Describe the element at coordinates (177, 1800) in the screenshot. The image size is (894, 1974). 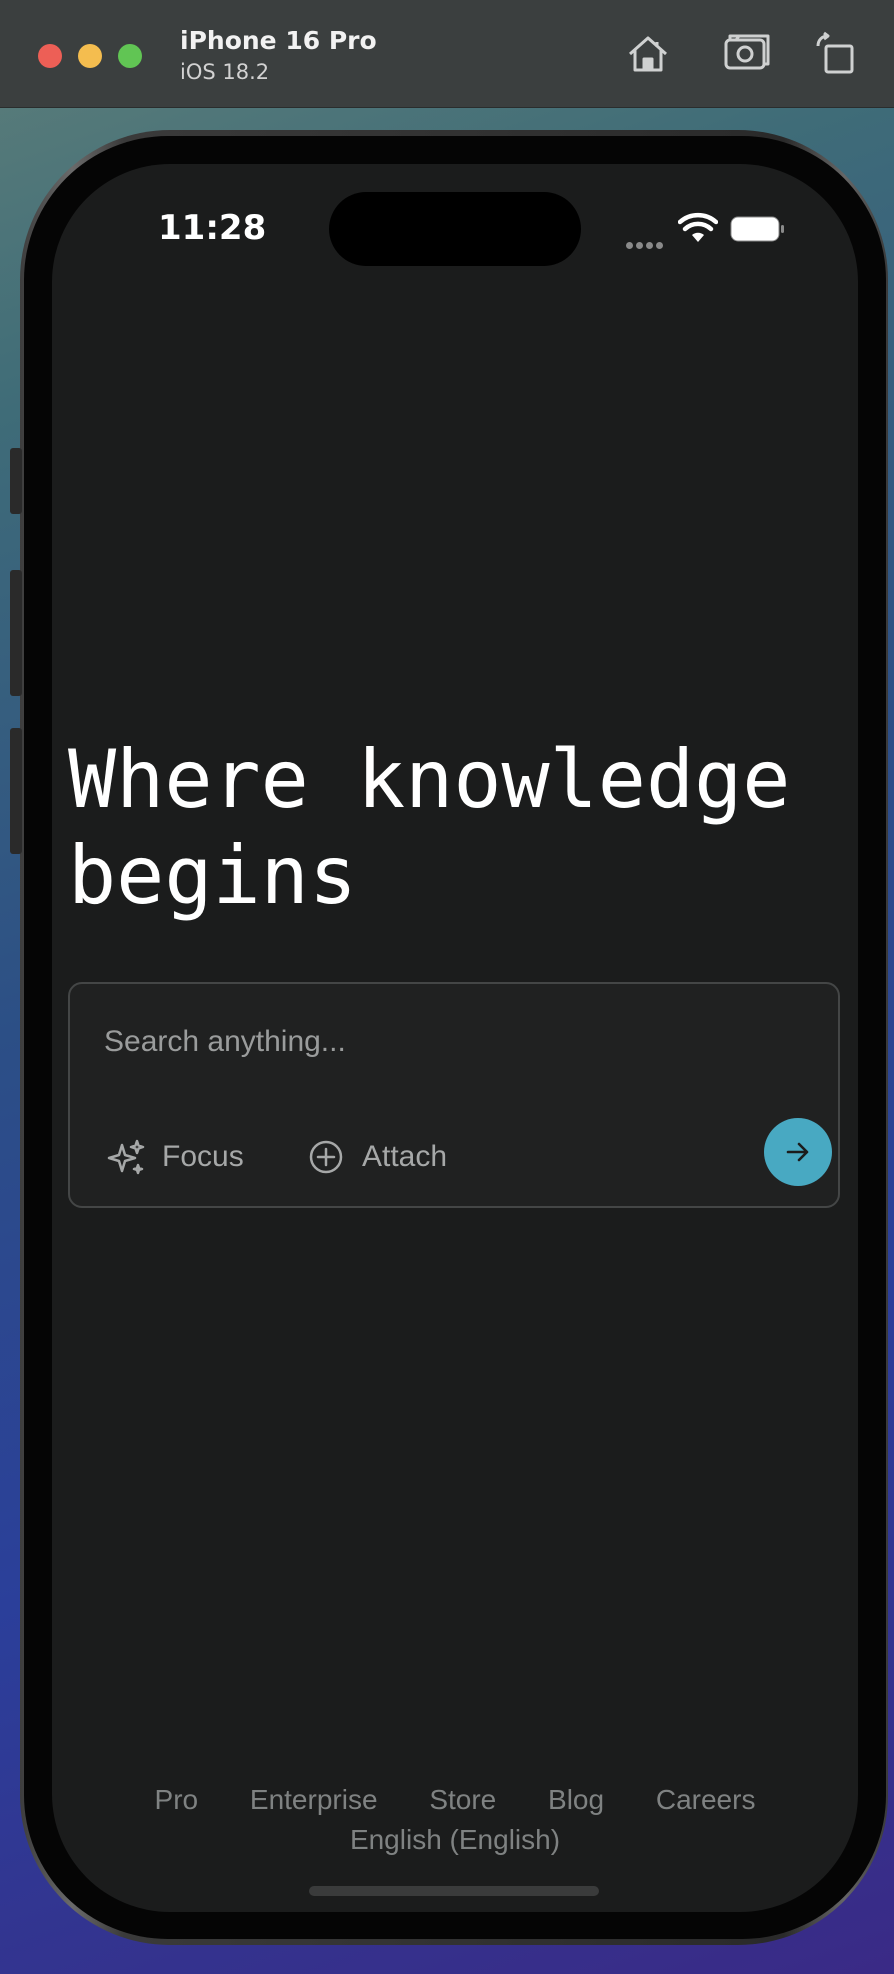
I see `footer-link-pro: Pro` at that location.